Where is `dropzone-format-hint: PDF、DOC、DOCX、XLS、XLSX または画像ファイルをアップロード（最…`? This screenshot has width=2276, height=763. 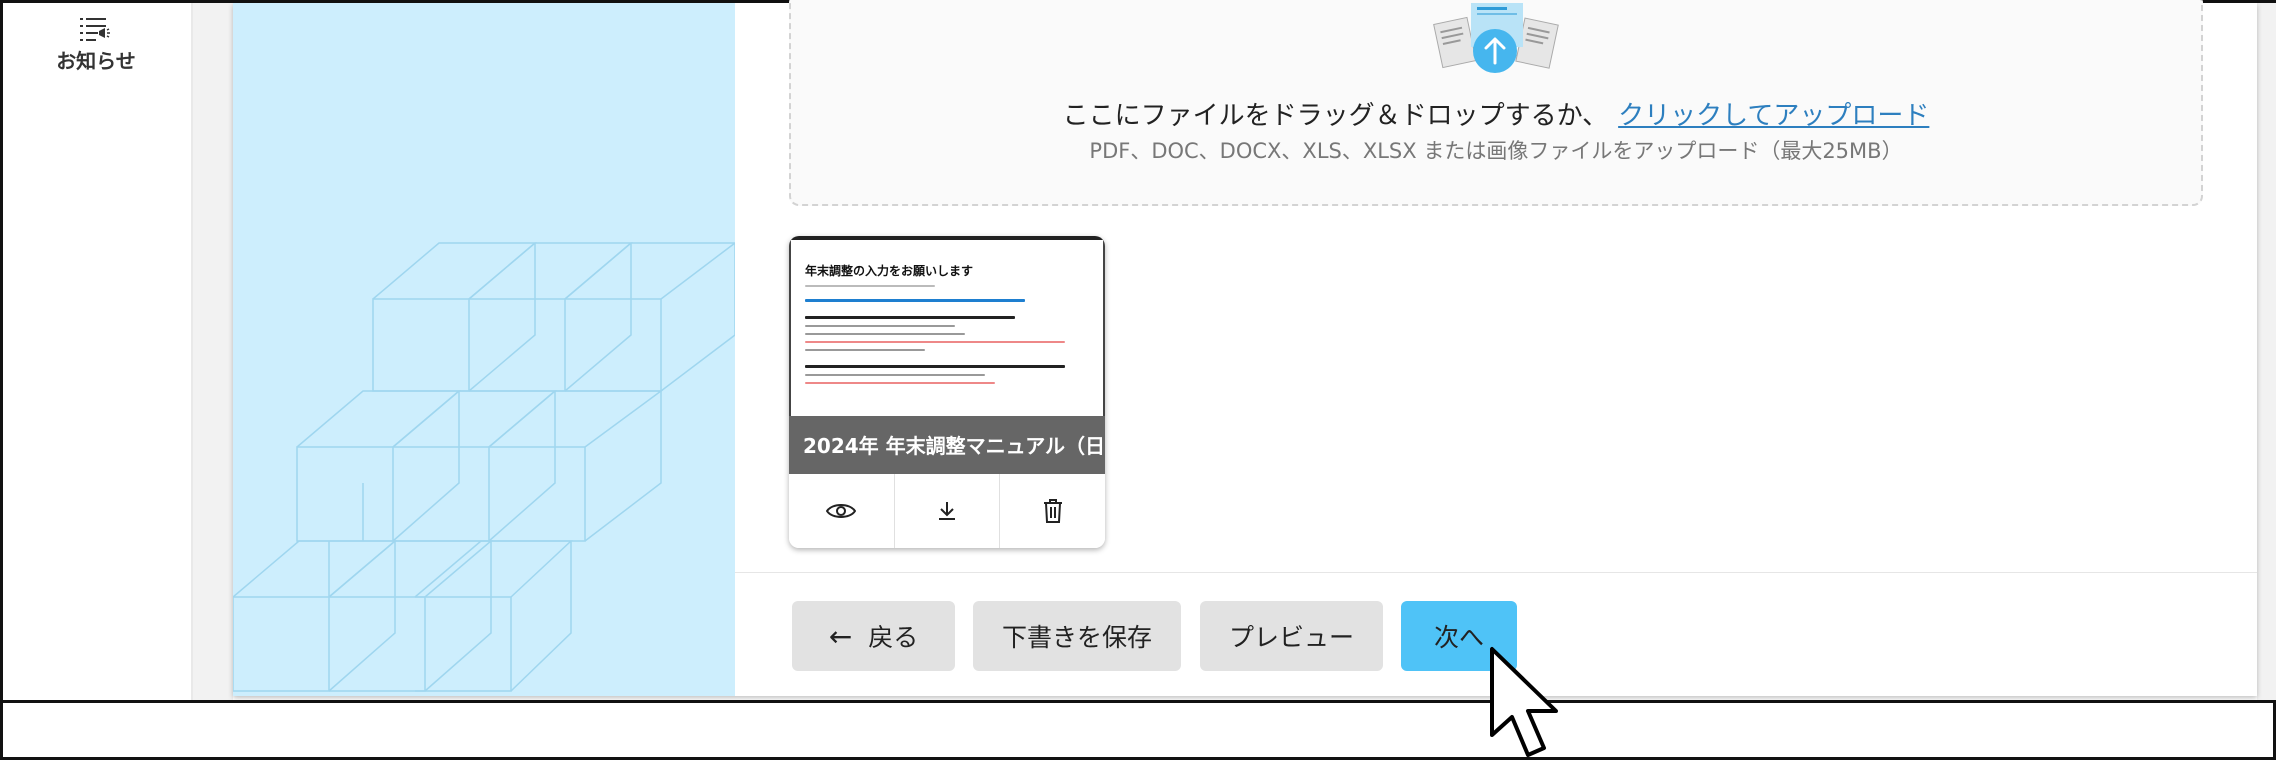 dropzone-format-hint: PDF、DOC、DOCX、XLS、XLSX または画像ファイルをアップロード（最… is located at coordinates (1496, 151).